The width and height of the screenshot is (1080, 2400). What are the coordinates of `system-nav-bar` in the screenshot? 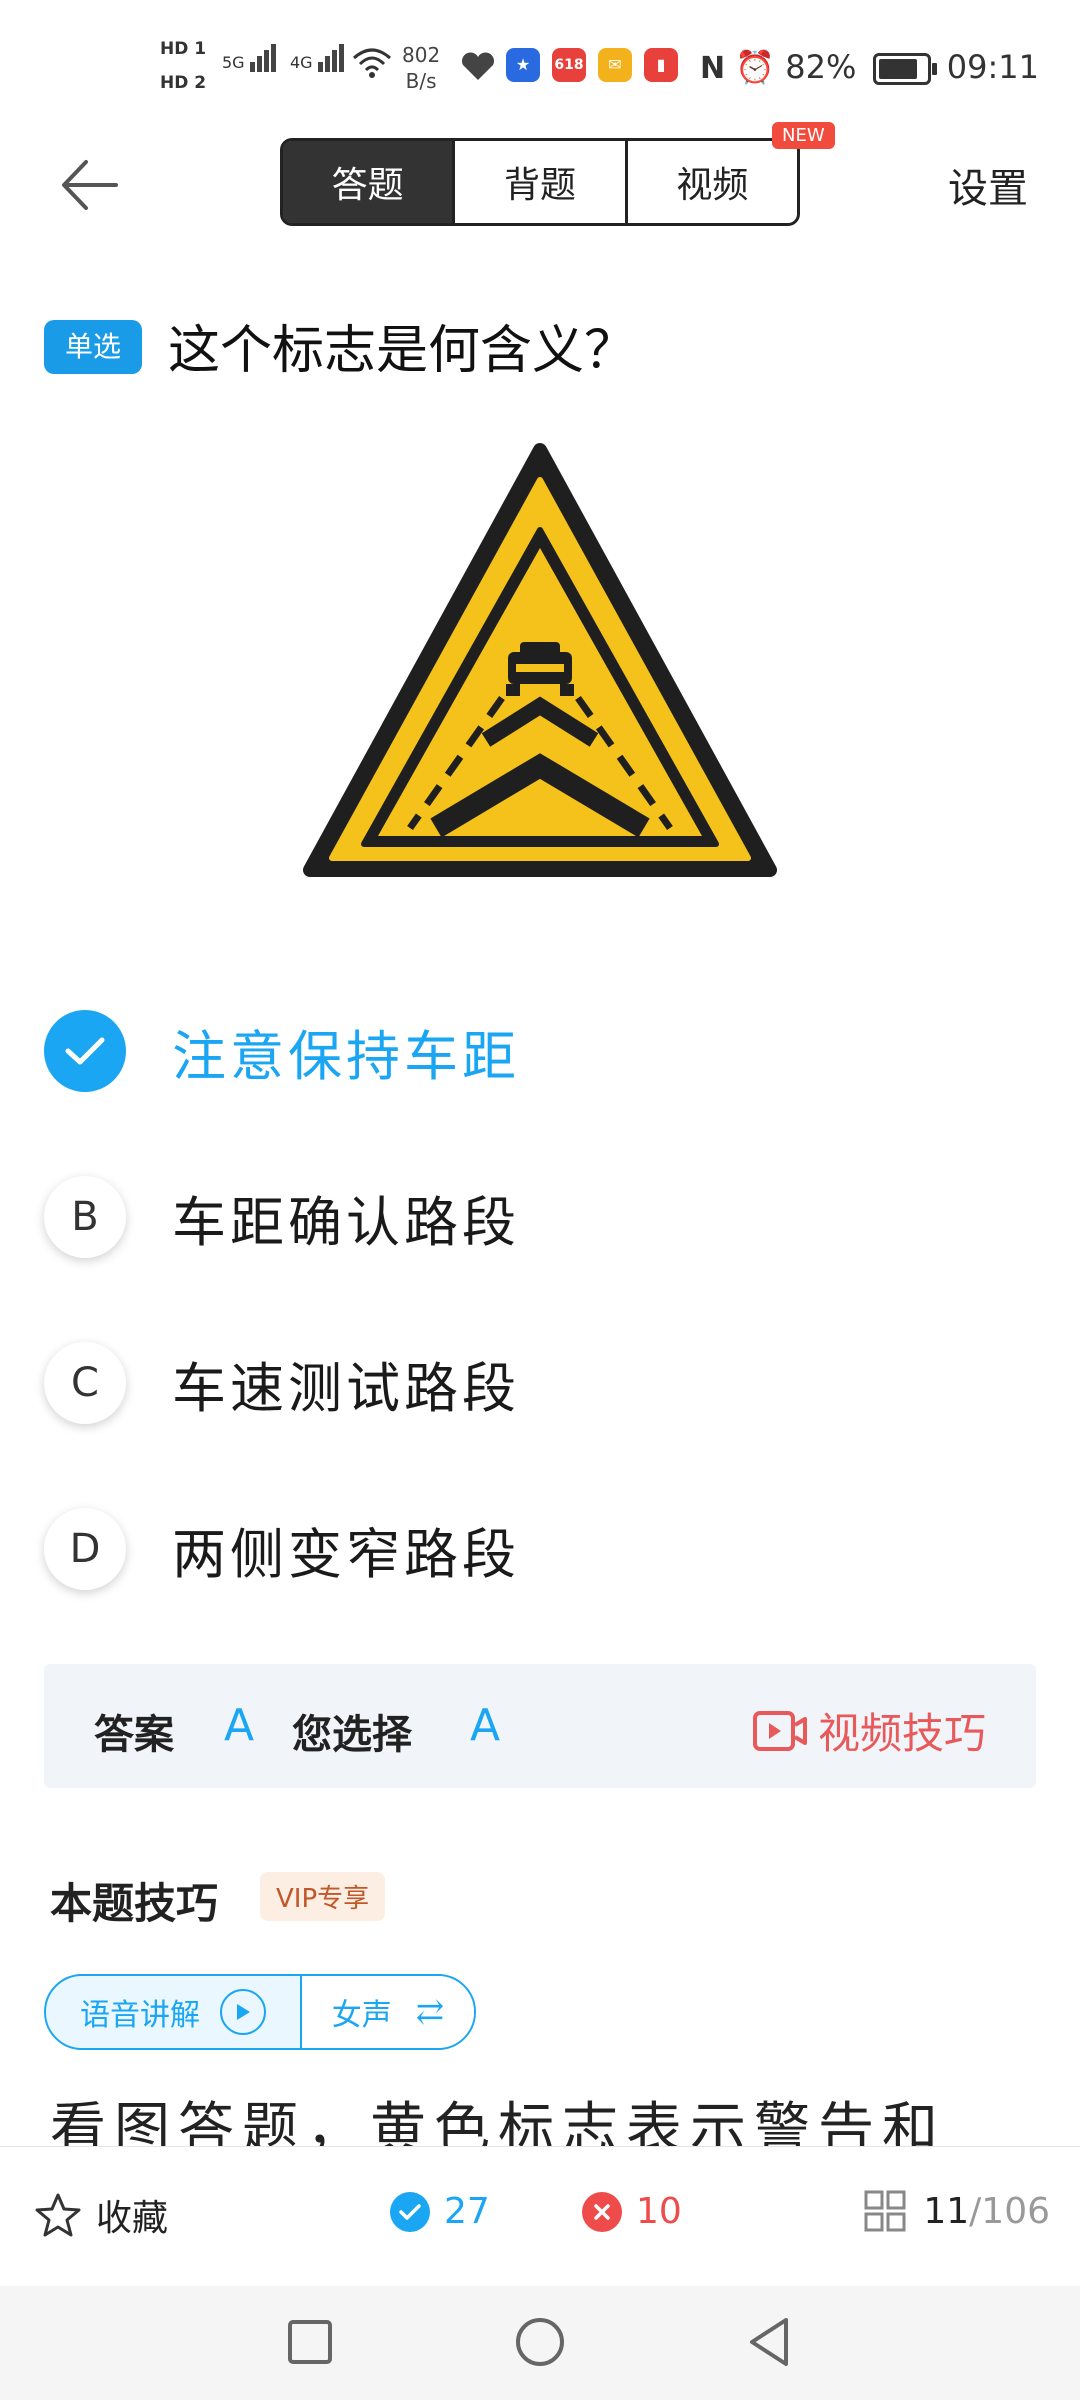 It's located at (540, 2343).